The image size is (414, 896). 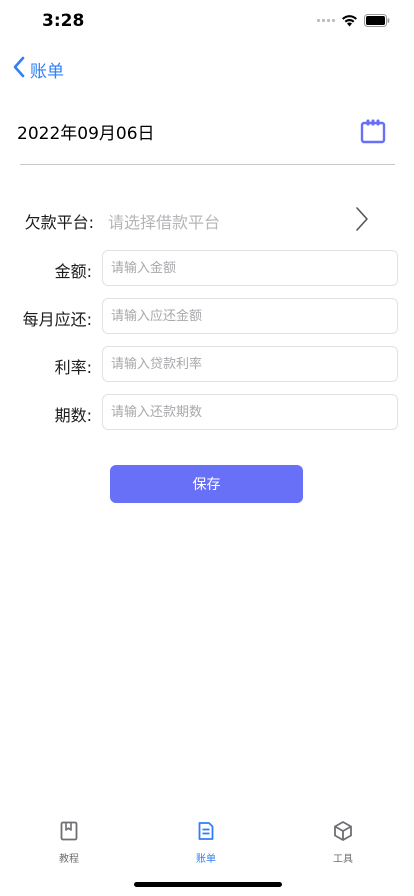 I want to click on divider, so click(x=207, y=164).